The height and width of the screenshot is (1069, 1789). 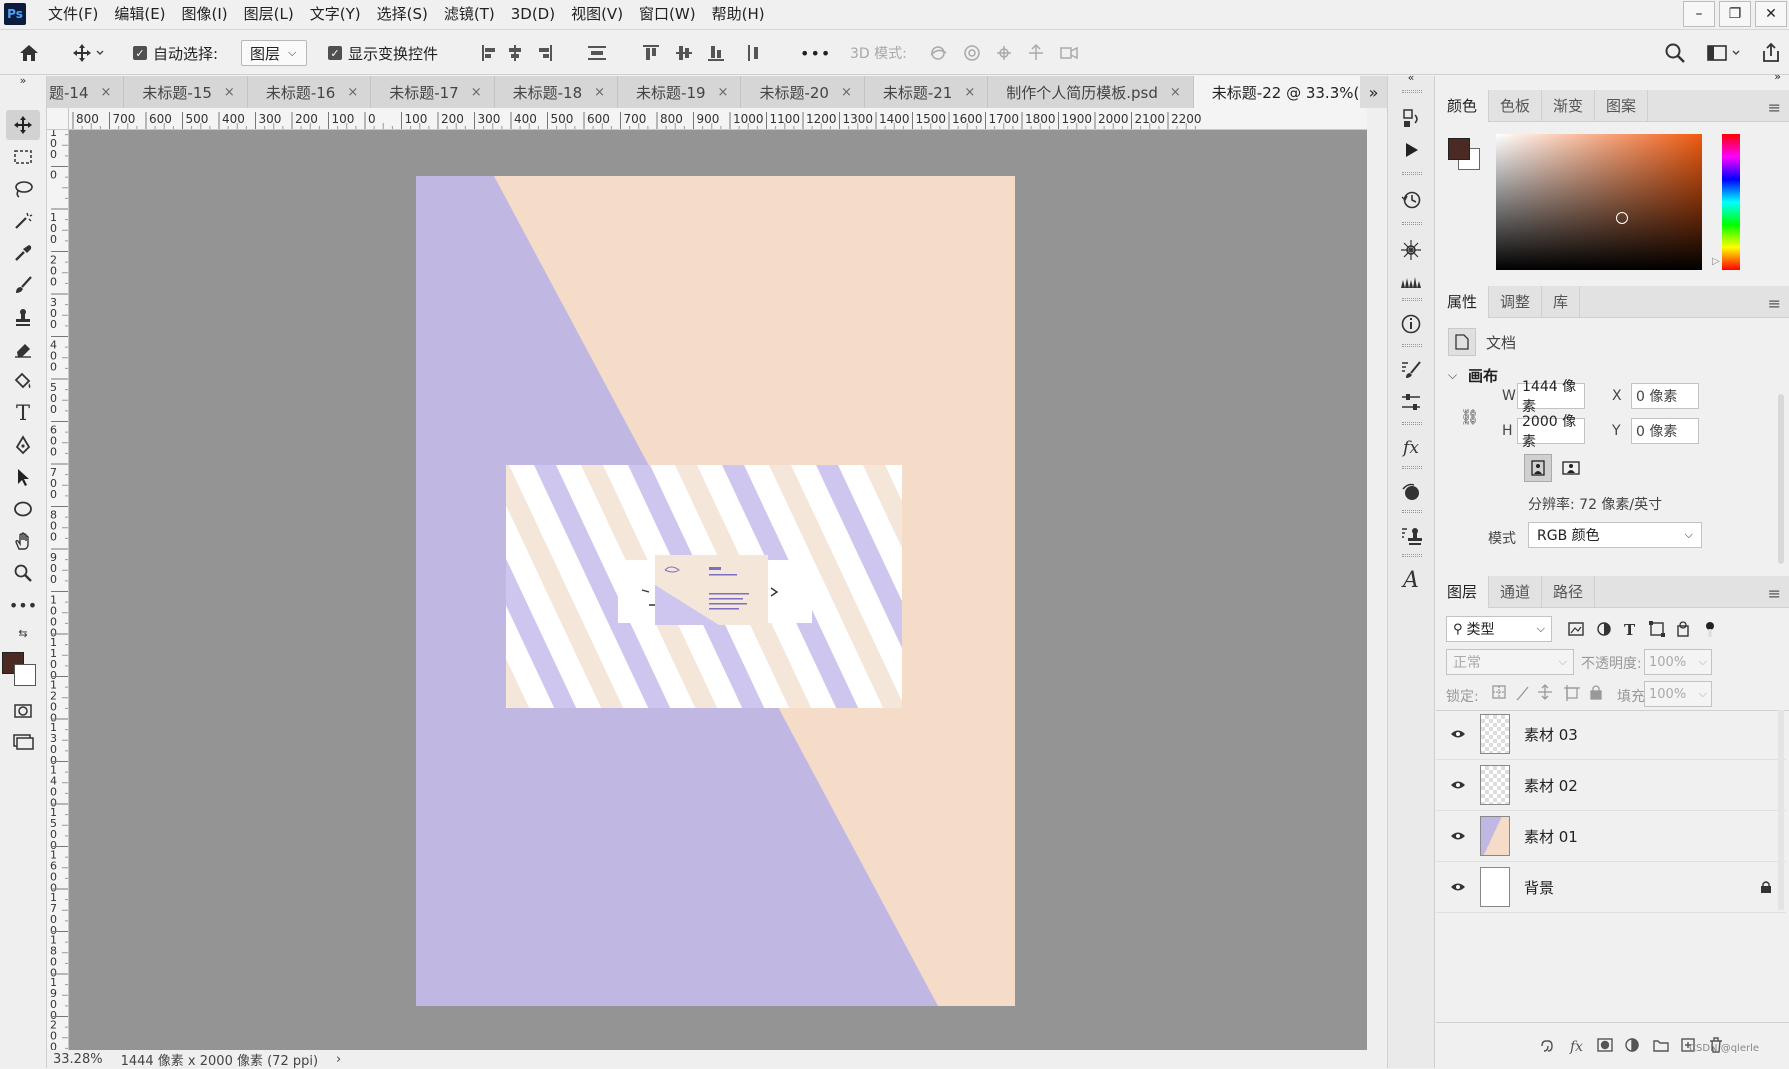 What do you see at coordinates (1411, 402) in the screenshot?
I see `adjustment-sliders-icon` at bounding box center [1411, 402].